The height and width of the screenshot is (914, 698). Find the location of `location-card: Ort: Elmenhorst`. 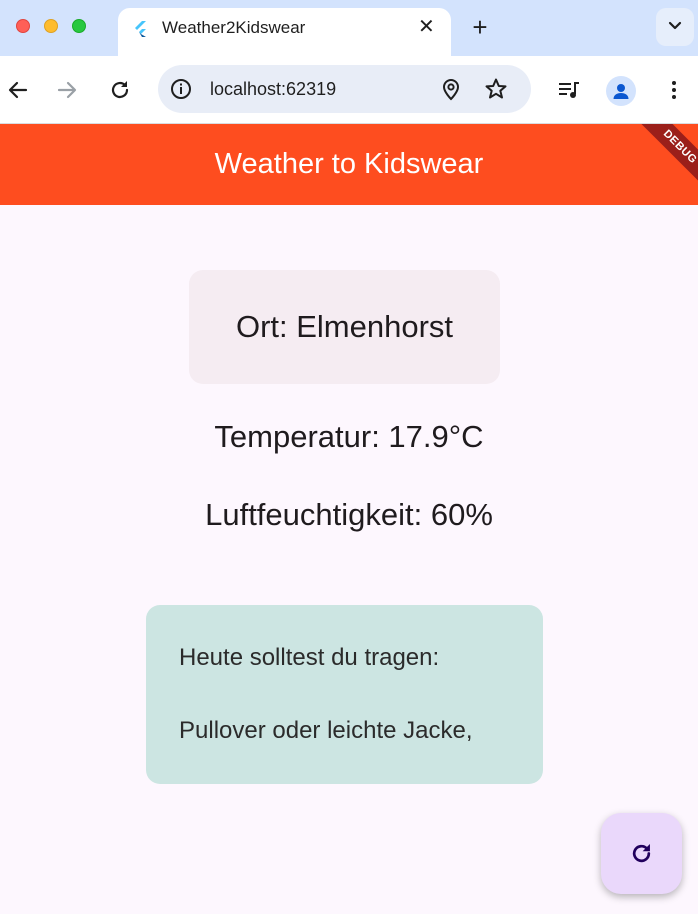

location-card: Ort: Elmenhorst is located at coordinates (344, 327).